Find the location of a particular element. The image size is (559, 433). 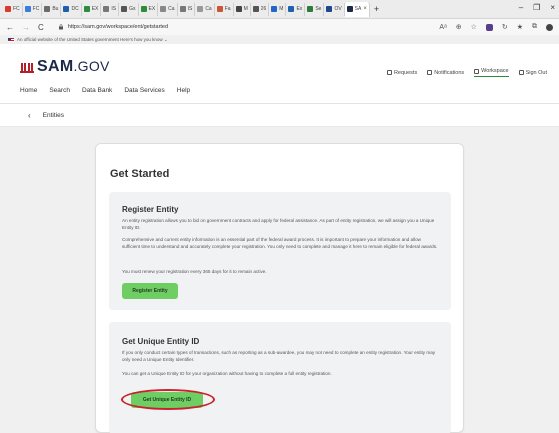

tab-label: SA is located at coordinates (358, 9).